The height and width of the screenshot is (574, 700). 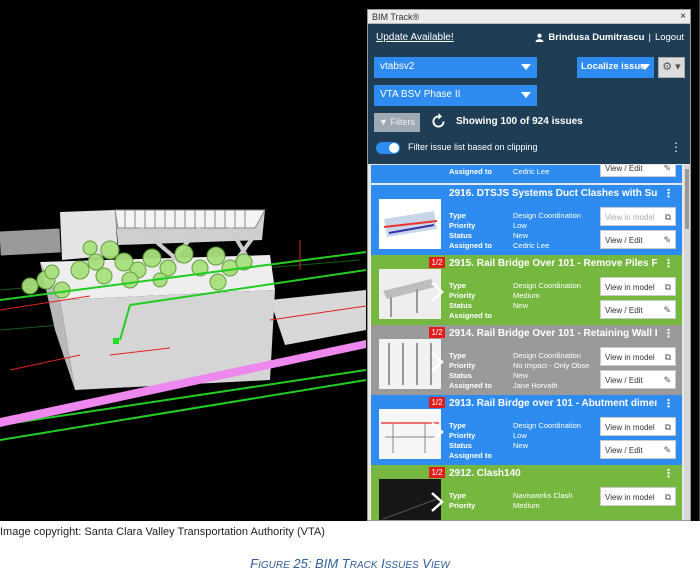 I want to click on gear-icon: ⚙ ▾, so click(x=671, y=67).